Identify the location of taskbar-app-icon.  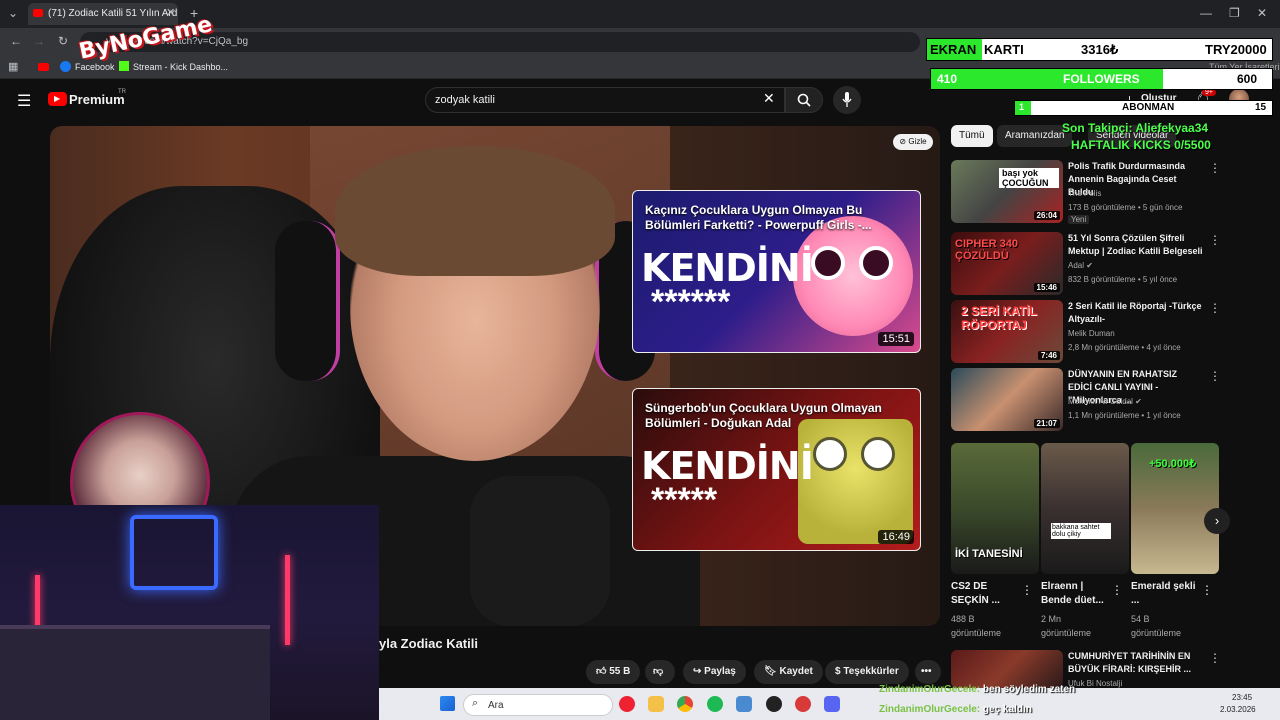
(744, 704).